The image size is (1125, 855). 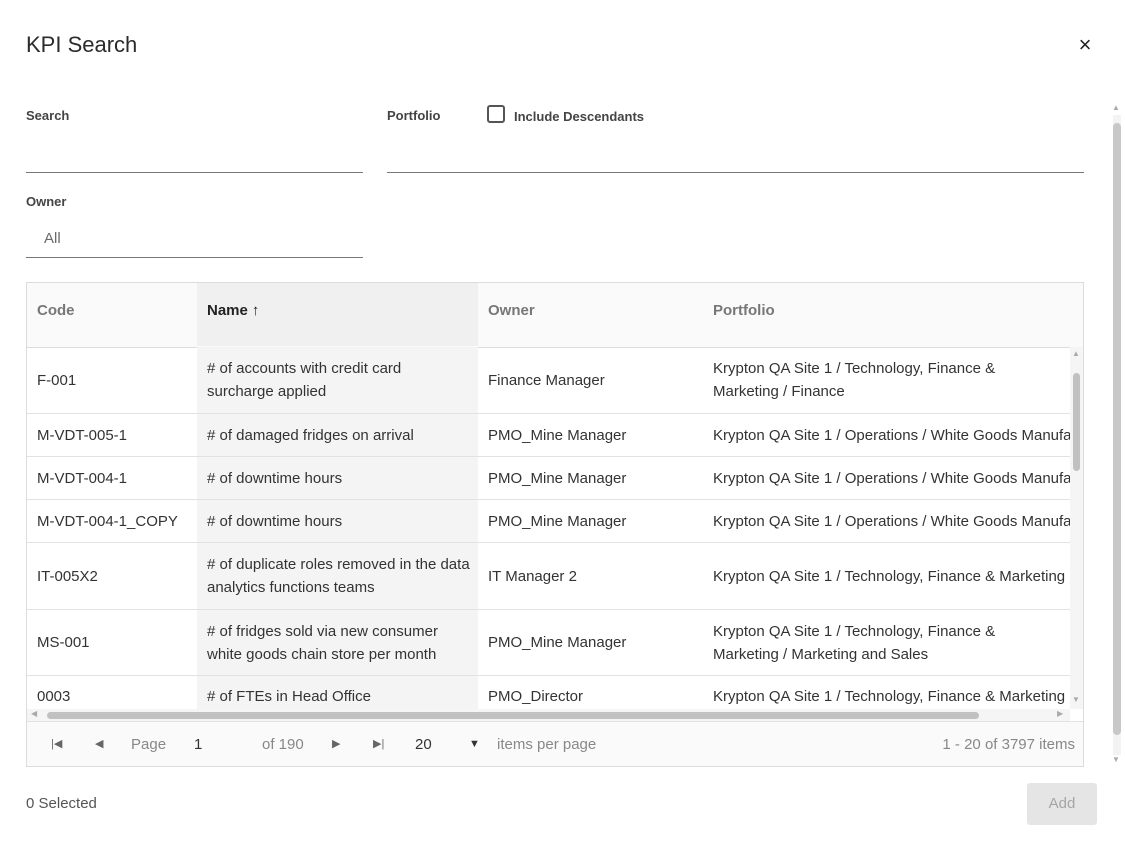 I want to click on include-descendants-checkbox, so click(x=496, y=114).